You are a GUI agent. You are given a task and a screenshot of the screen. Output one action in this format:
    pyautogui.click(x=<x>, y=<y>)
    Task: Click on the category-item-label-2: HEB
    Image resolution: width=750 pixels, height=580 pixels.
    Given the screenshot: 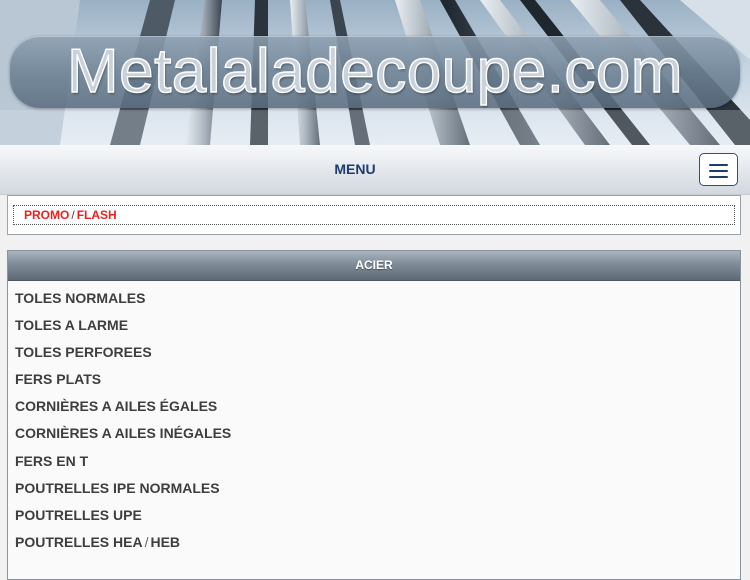 What is the action you would take?
    pyautogui.click(x=165, y=541)
    